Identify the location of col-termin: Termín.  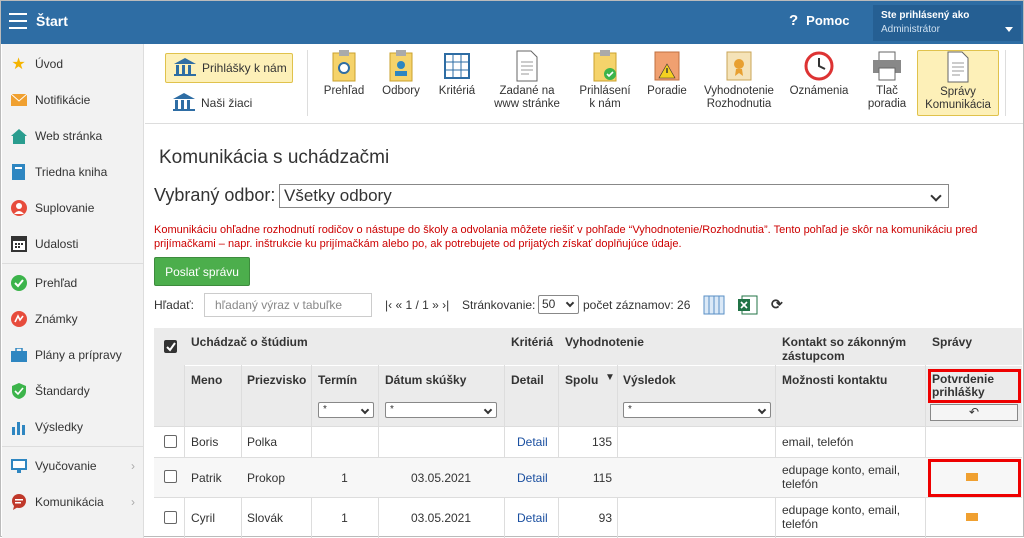
(337, 380).